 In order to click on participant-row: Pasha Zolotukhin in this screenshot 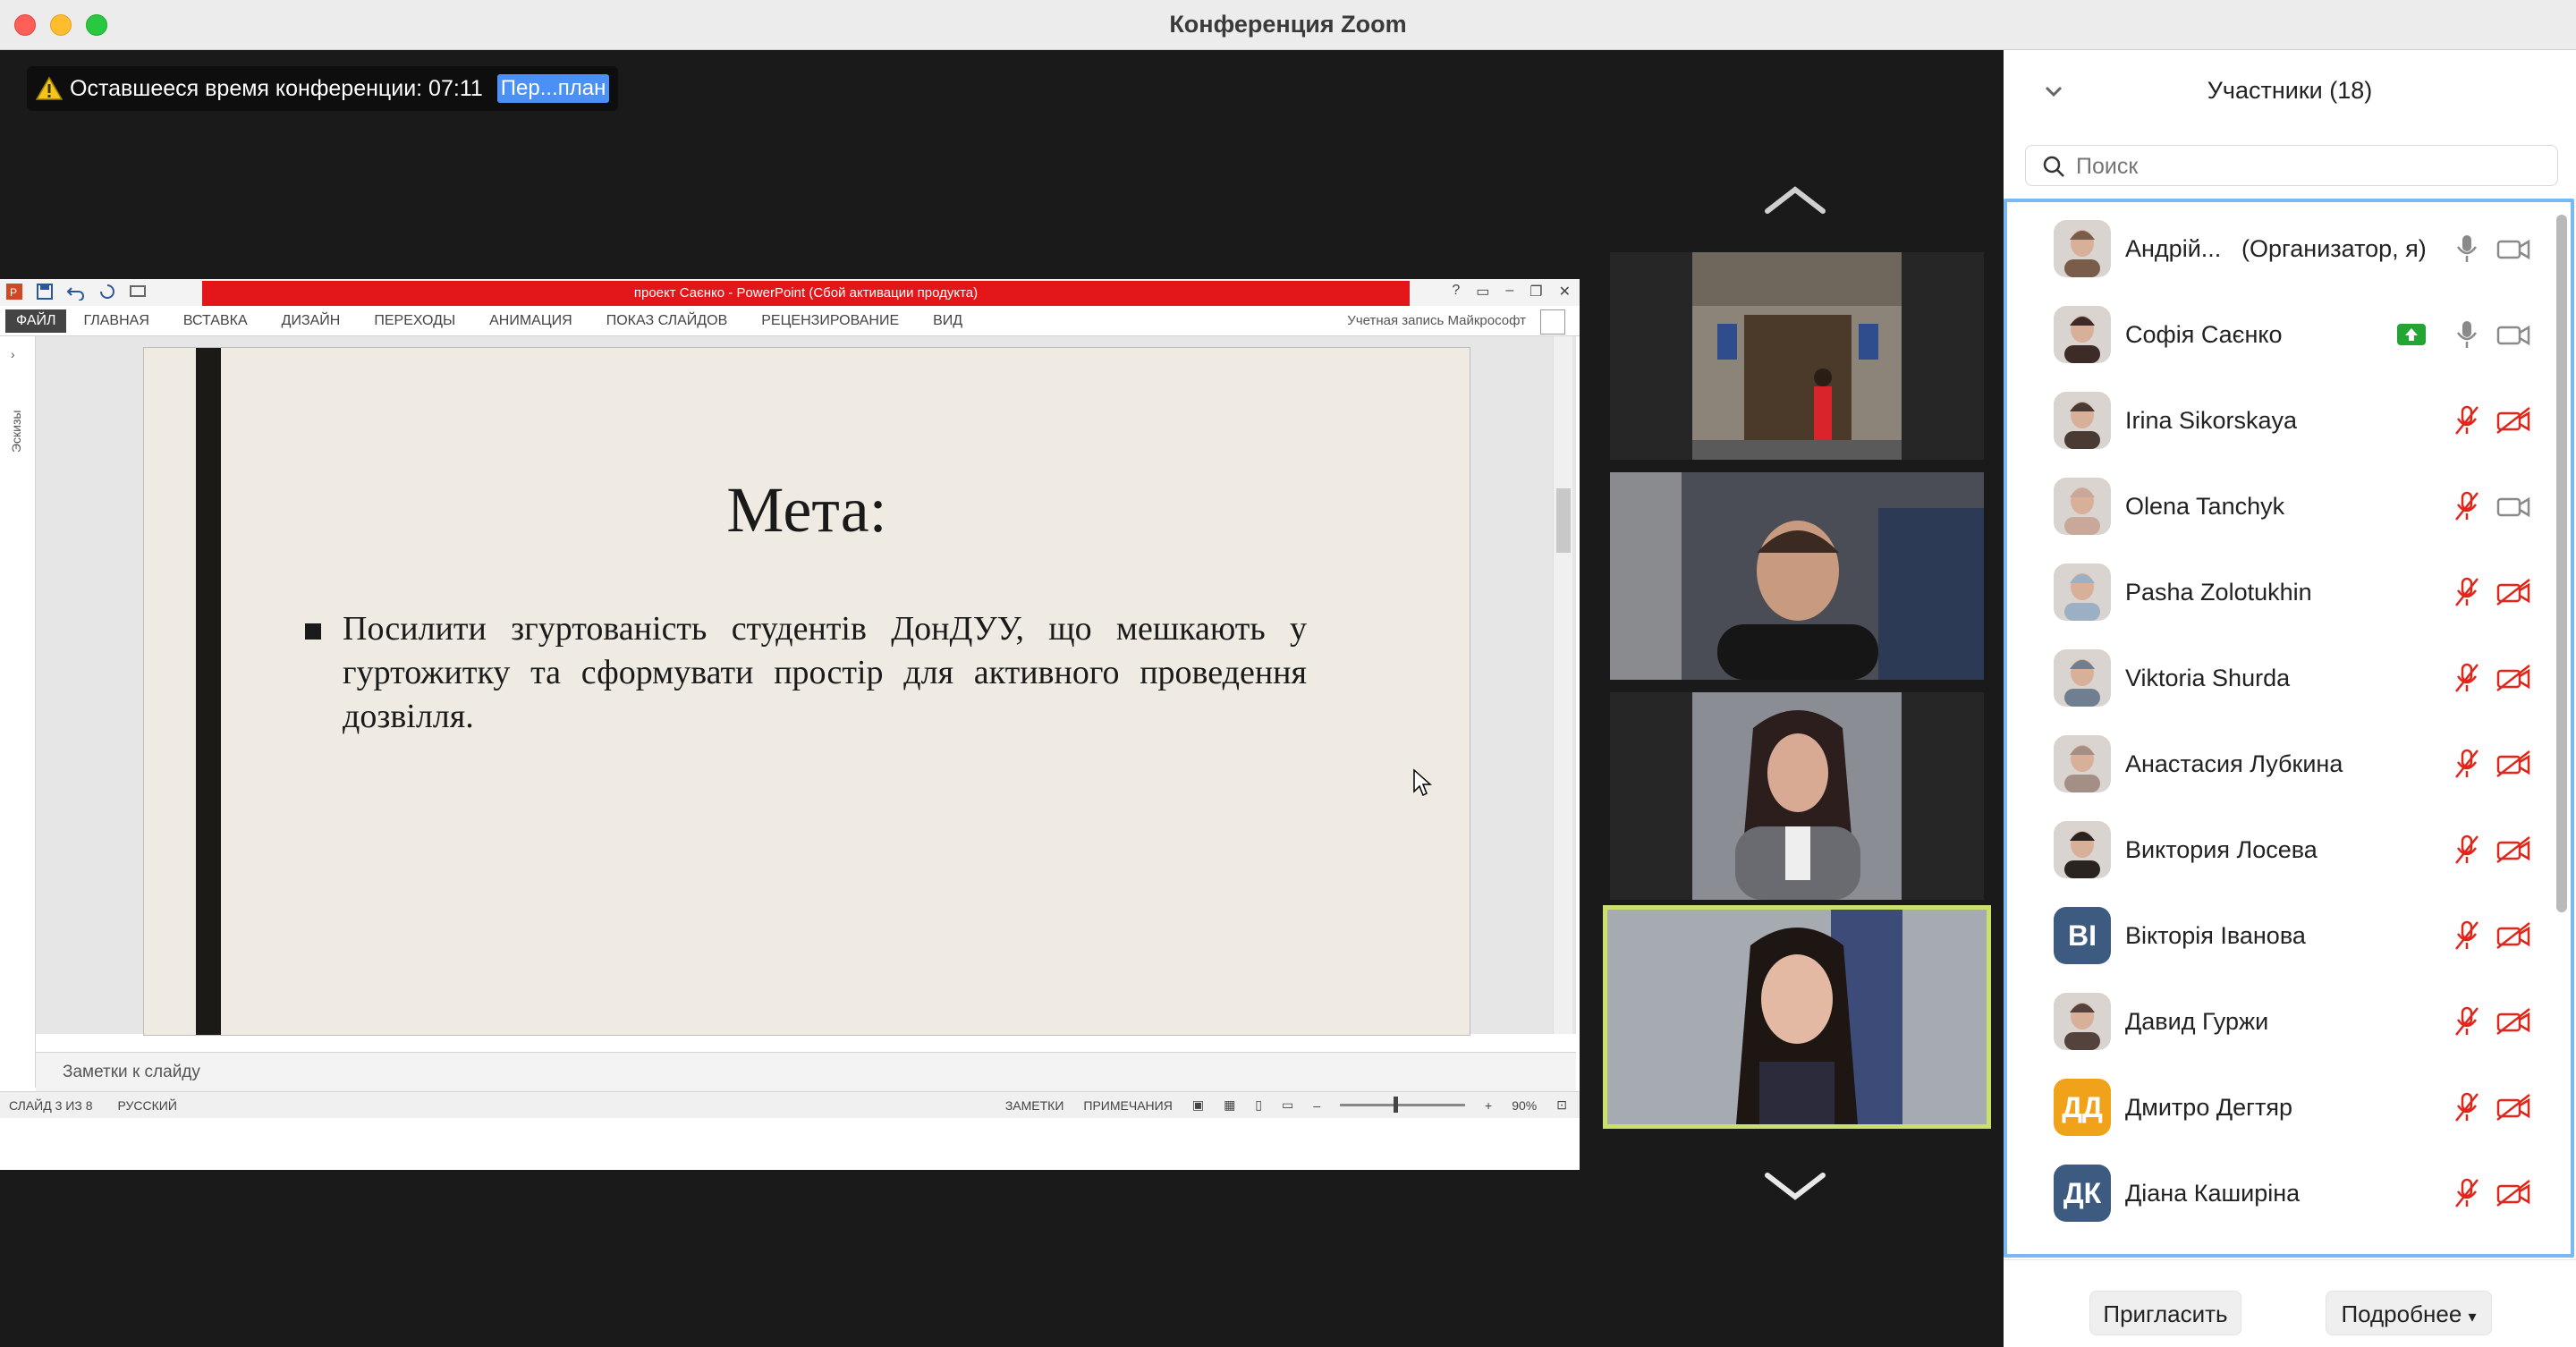, I will do `click(2275, 592)`.